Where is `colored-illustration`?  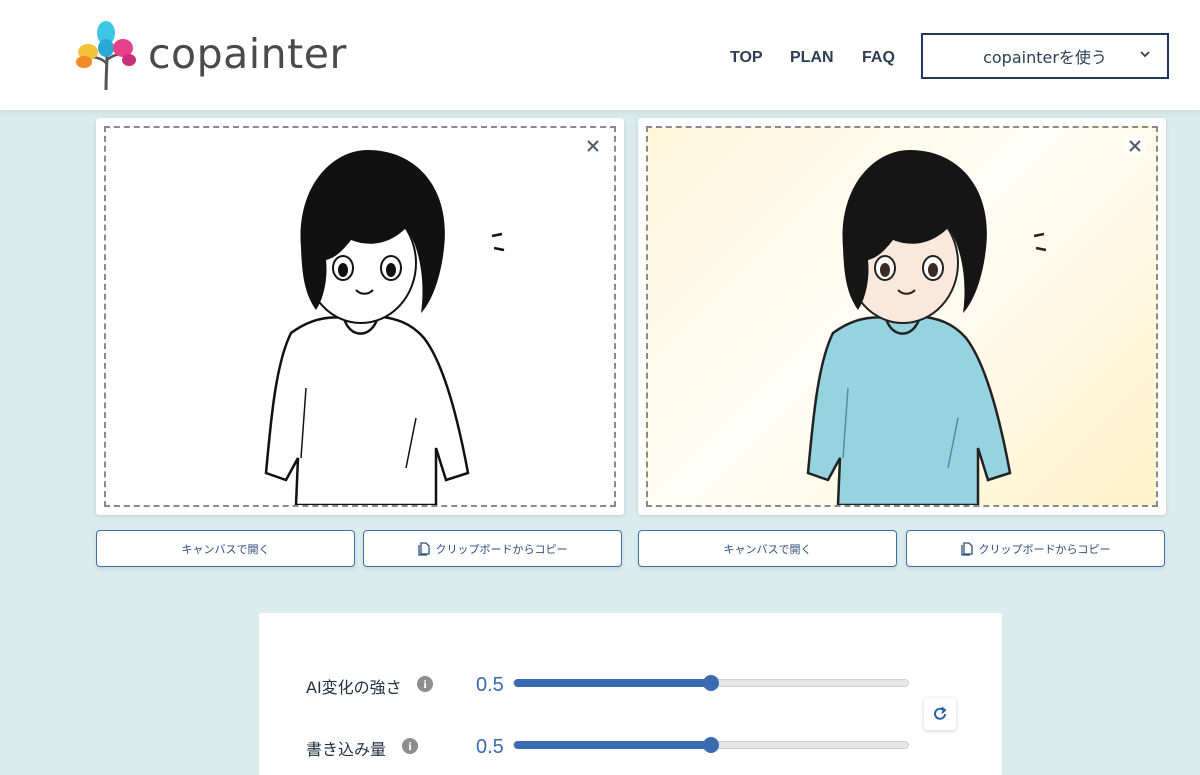 colored-illustration is located at coordinates (926, 327).